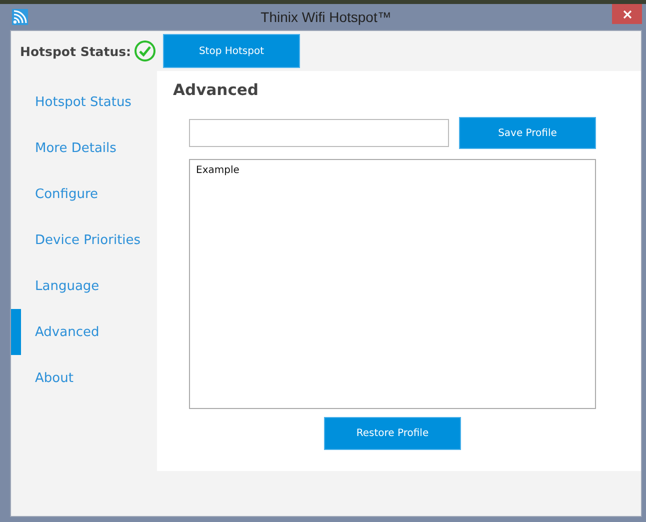  What do you see at coordinates (84, 286) in the screenshot?
I see `sidebar-item: Language` at bounding box center [84, 286].